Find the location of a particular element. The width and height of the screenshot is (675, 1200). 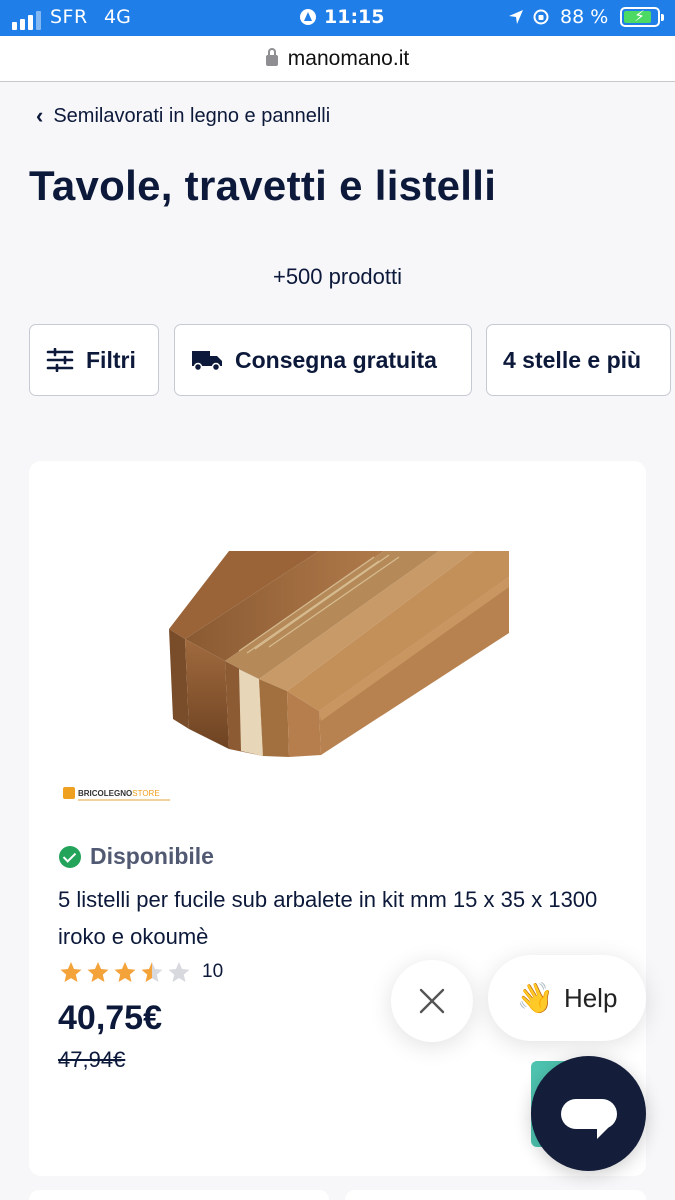

close-help-button is located at coordinates (432, 1001).